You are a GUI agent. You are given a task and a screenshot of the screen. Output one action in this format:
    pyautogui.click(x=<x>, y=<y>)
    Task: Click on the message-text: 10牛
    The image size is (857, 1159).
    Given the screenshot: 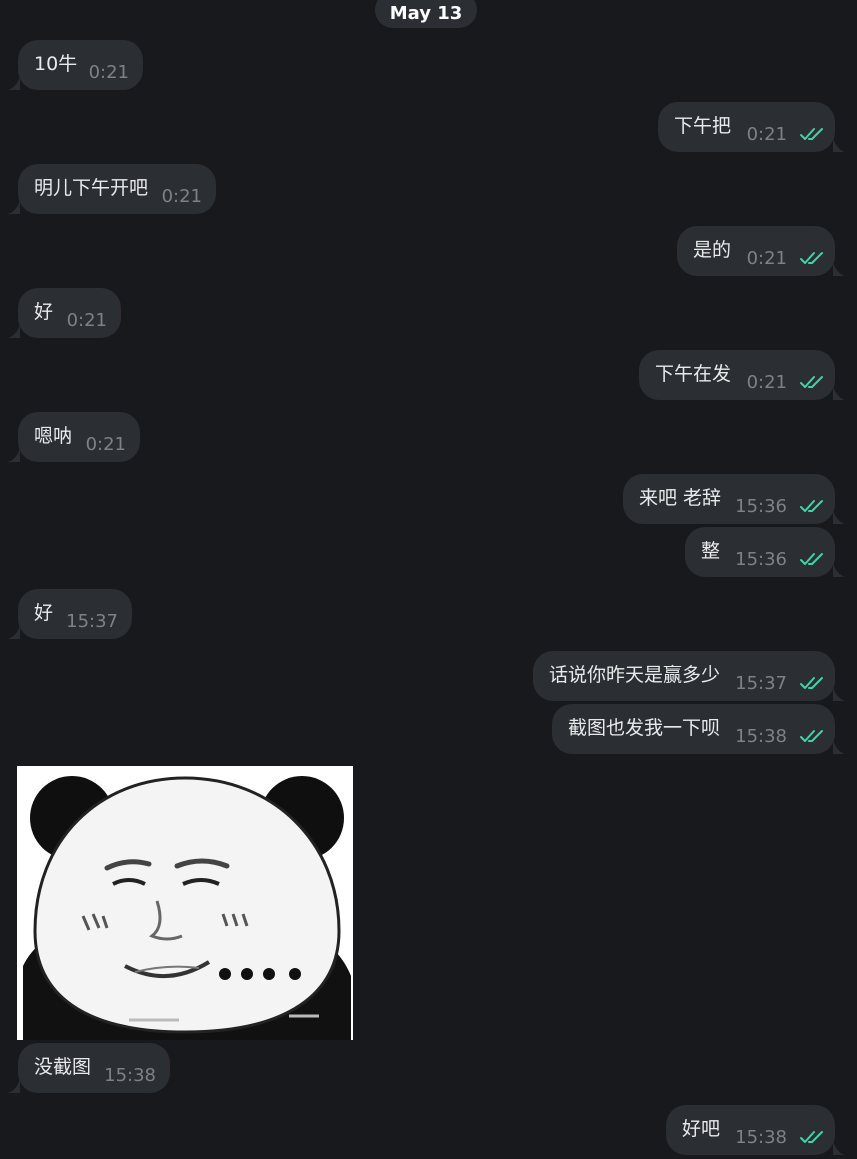 What is the action you would take?
    pyautogui.click(x=56, y=64)
    